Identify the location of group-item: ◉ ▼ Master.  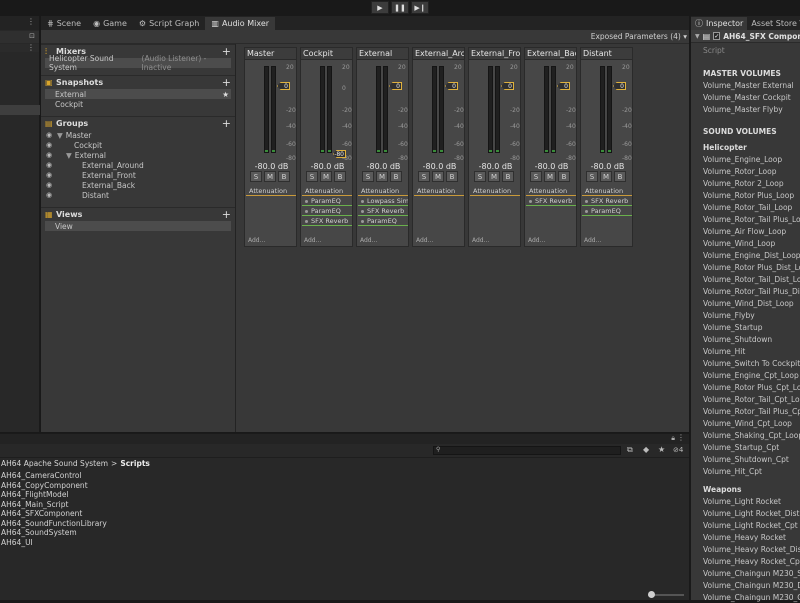
(138, 135).